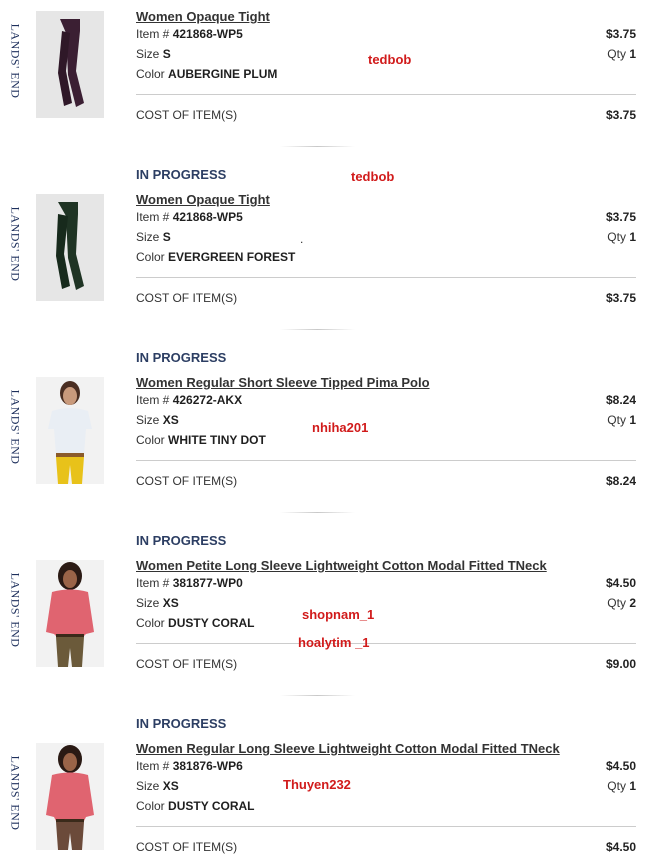 Image resolution: width=653 pixels, height=863 pixels. Describe the element at coordinates (338, 614) in the screenshot. I see `annotation-text: shopnam_1` at that location.